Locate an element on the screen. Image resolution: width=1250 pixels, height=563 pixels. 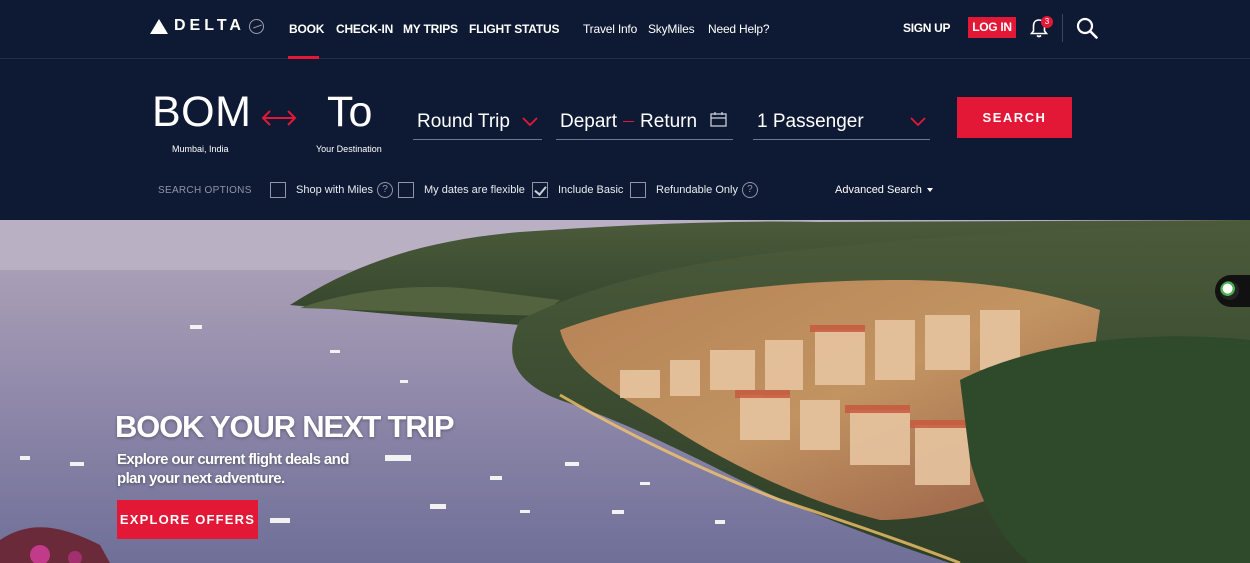
swap-route-icon is located at coordinates (279, 118).